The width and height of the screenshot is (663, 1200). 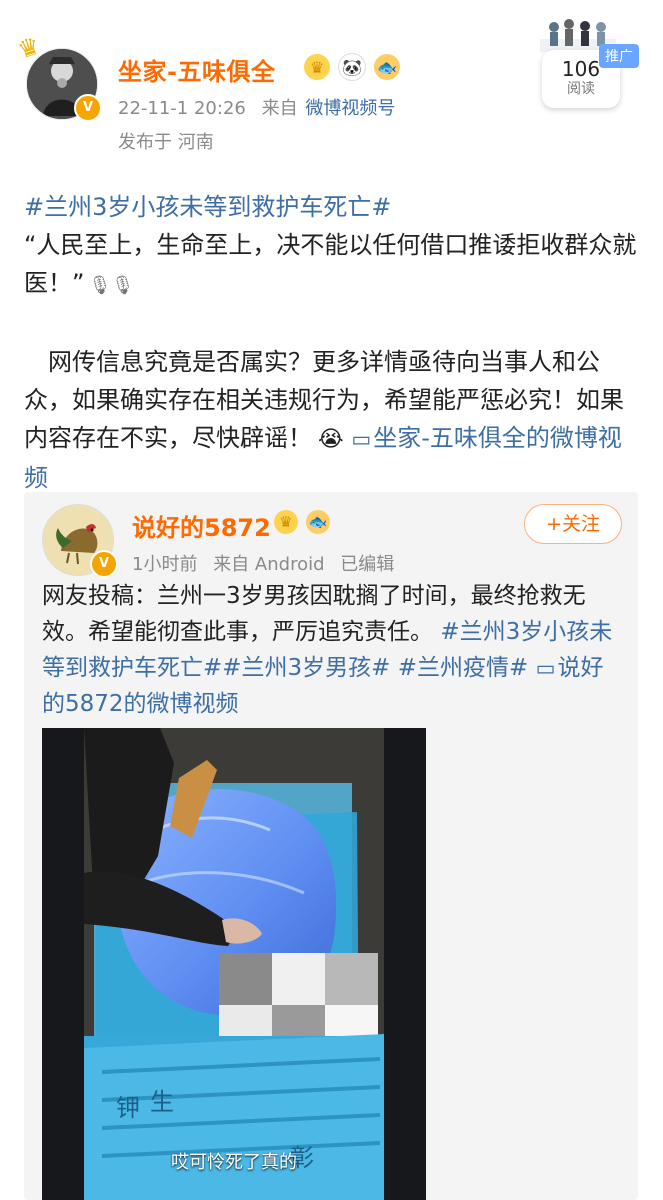 I want to click on post-meta: 1小时前 来自 Android 已编辑, so click(x=263, y=563).